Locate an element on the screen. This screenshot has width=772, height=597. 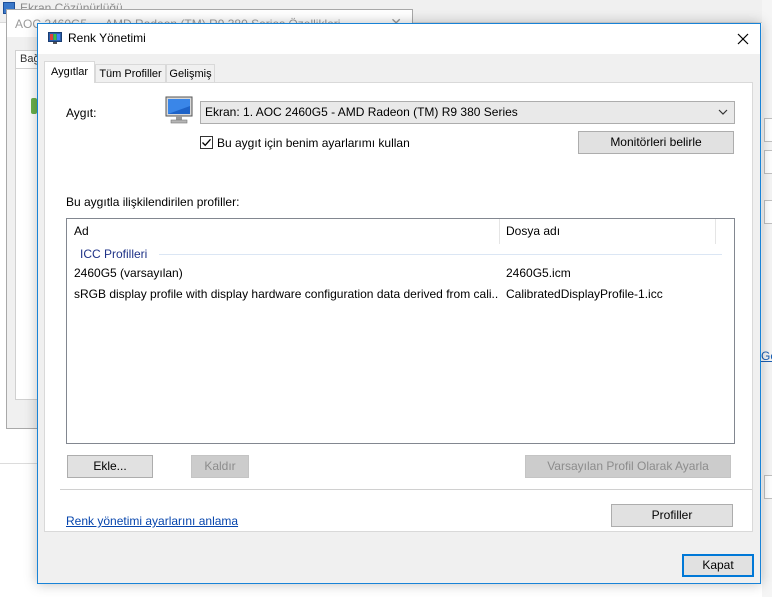
profile-file: CalibratedDisplayProfile-1.icc is located at coordinates (584, 294).